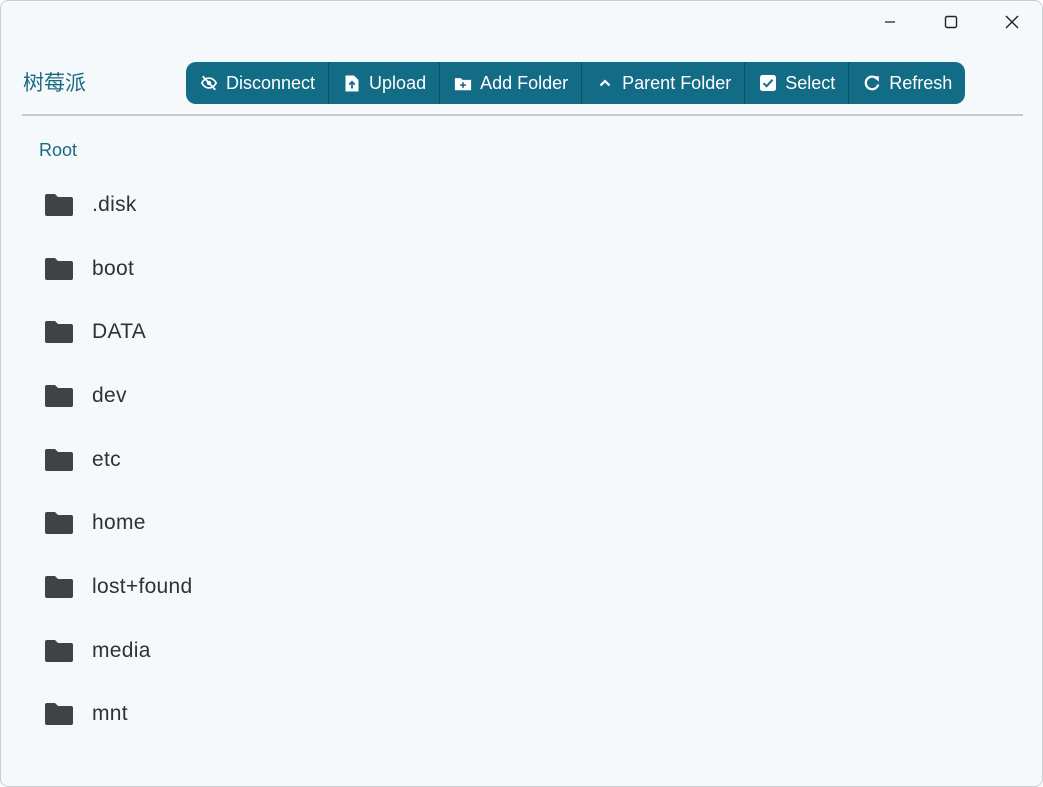 The width and height of the screenshot is (1043, 787). I want to click on folder-name: etc, so click(106, 459).